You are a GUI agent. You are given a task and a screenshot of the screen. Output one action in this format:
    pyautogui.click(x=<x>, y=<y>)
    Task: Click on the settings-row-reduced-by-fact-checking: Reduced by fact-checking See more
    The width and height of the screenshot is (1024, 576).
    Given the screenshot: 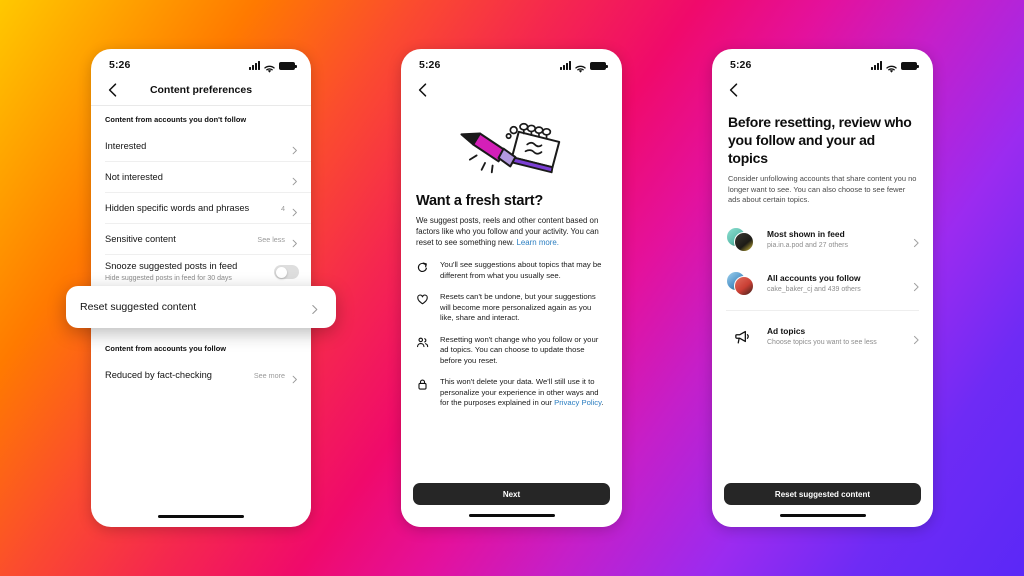 What is the action you would take?
    pyautogui.click(x=201, y=375)
    